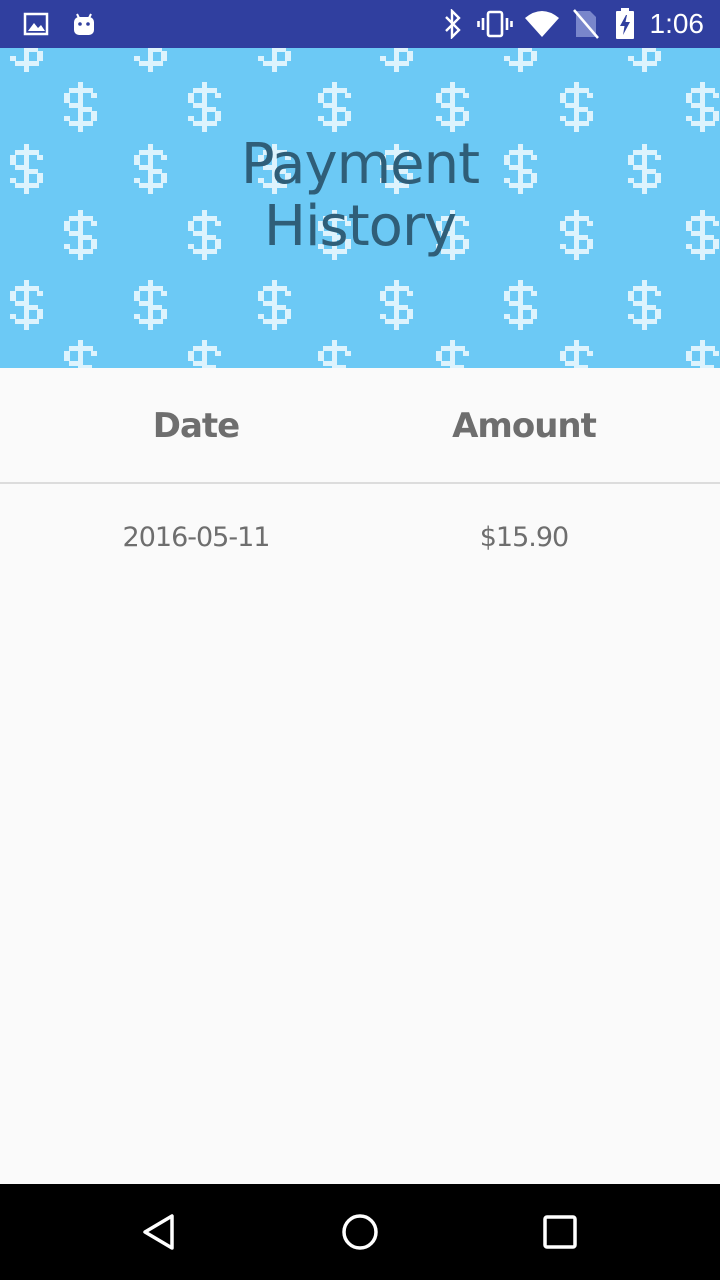 This screenshot has width=720, height=1280. What do you see at coordinates (360, 24) in the screenshot?
I see `status-bar: 1:06` at bounding box center [360, 24].